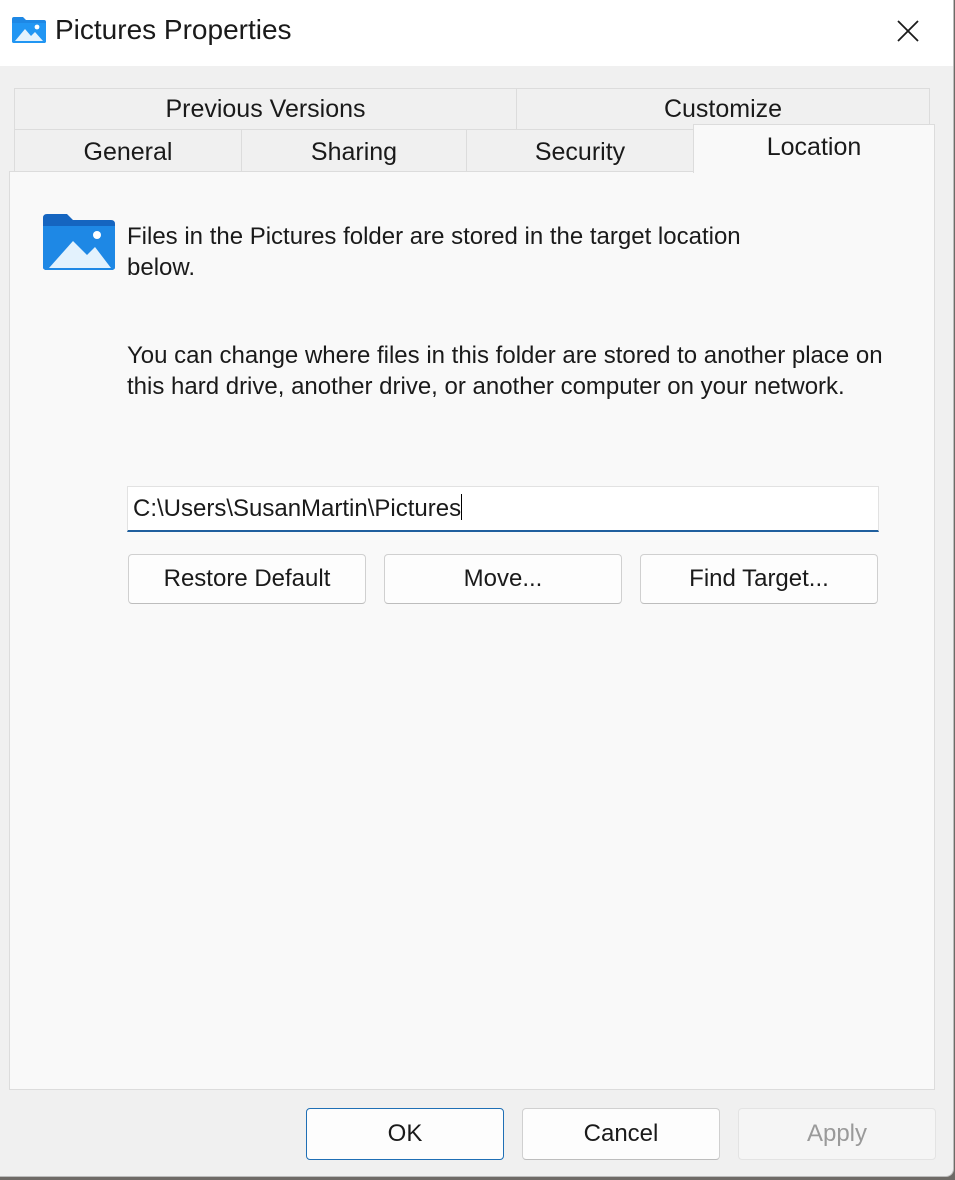 The image size is (955, 1180). I want to click on ok-button: OK, so click(405, 1134).